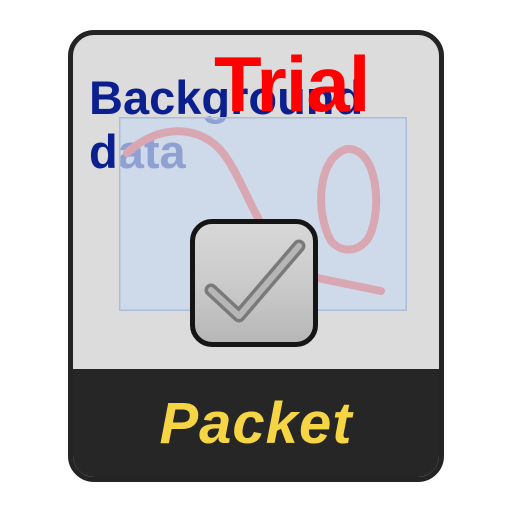 The height and width of the screenshot is (512, 512). I want to click on checkmark-button, so click(254, 283).